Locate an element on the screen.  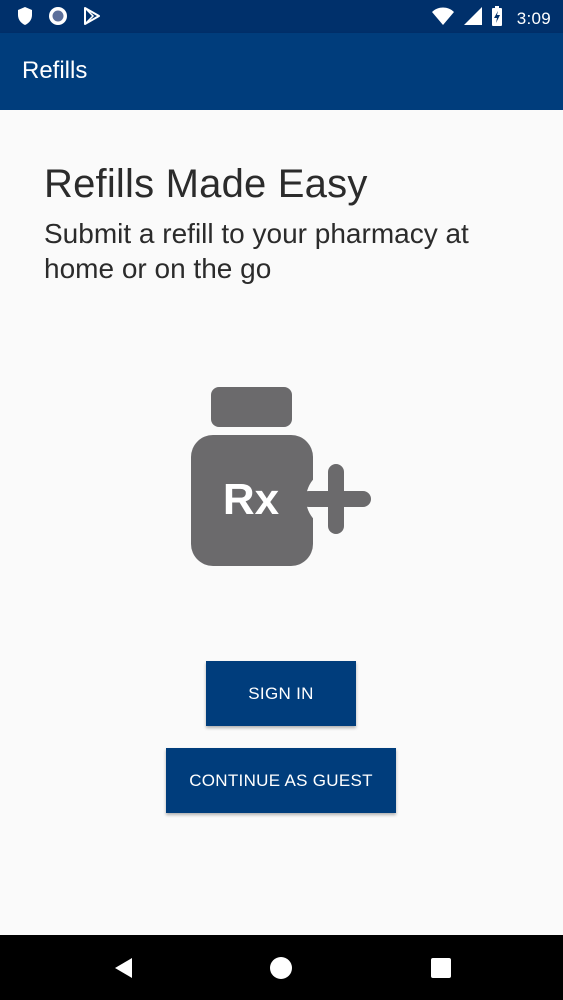
sign-in-button: SIGN IN is located at coordinates (281, 693).